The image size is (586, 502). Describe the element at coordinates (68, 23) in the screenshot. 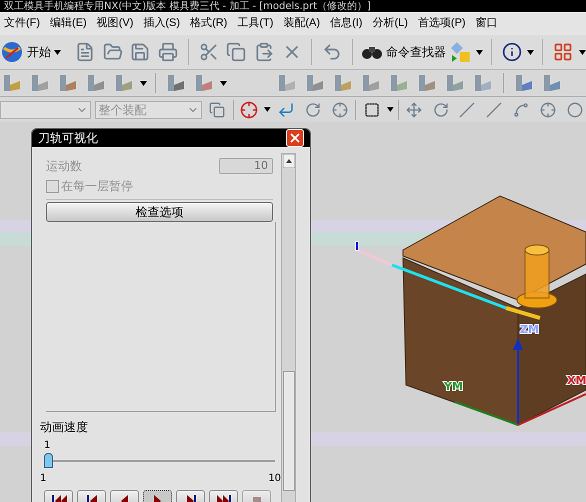

I see `menu-item: 编辑(E)` at that location.